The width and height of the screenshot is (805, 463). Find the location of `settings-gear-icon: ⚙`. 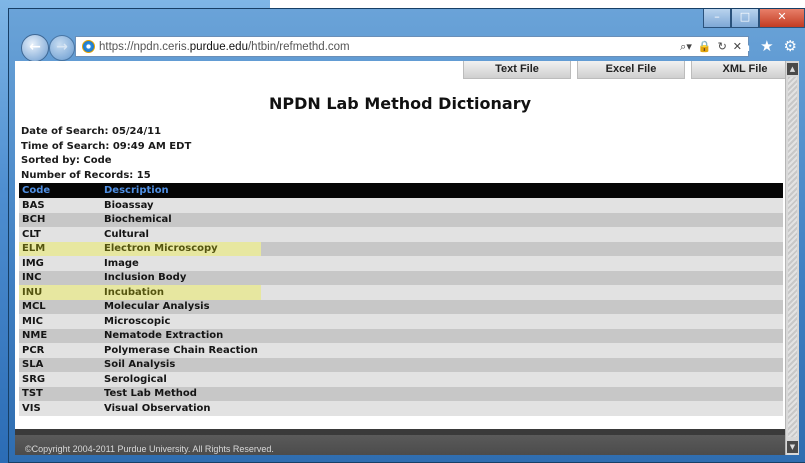

settings-gear-icon: ⚙ is located at coordinates (790, 46).